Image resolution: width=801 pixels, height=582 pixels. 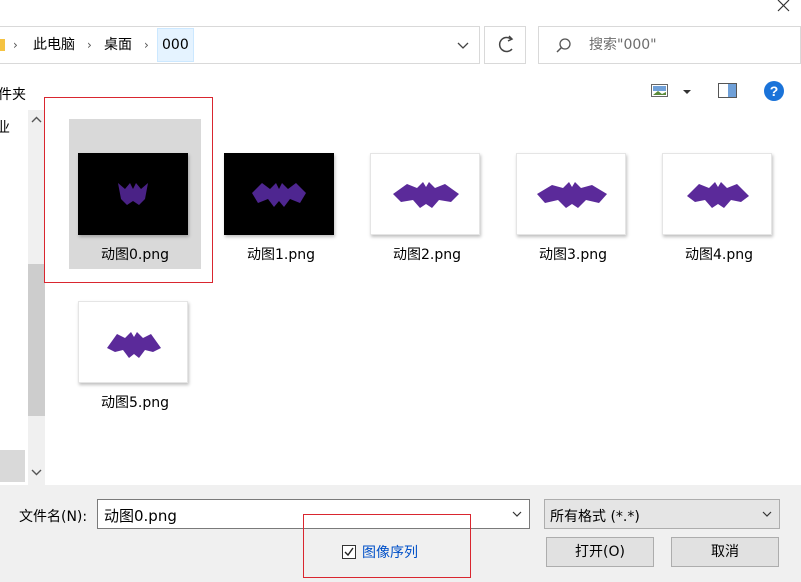 I want to click on file-item: 动图4.png, so click(x=719, y=194).